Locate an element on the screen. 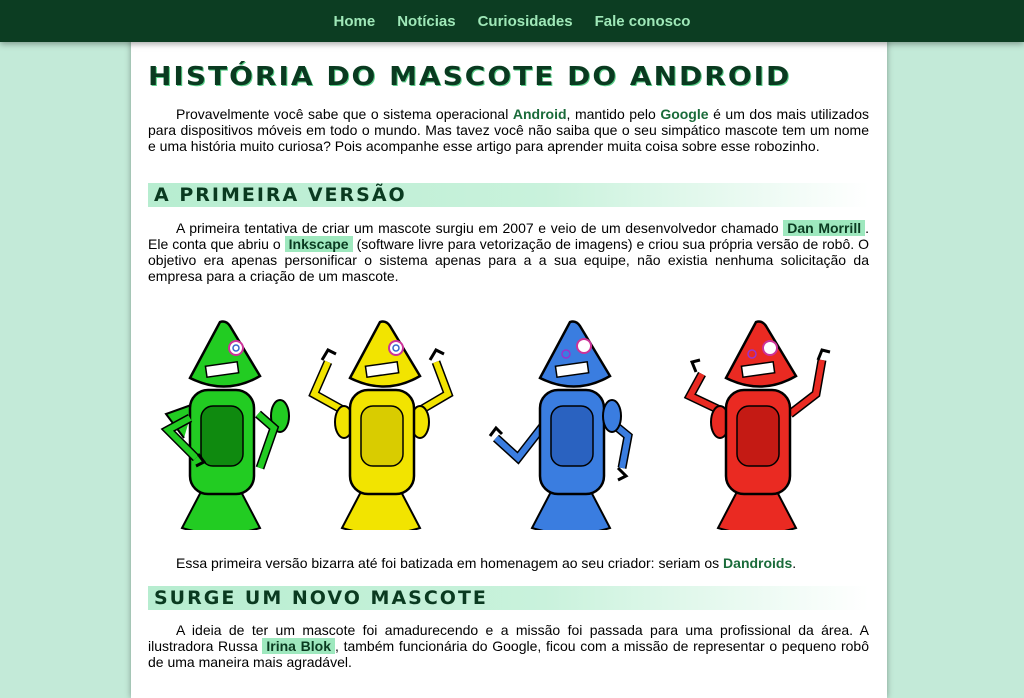  page-title: História do mascote do Android is located at coordinates (470, 76).